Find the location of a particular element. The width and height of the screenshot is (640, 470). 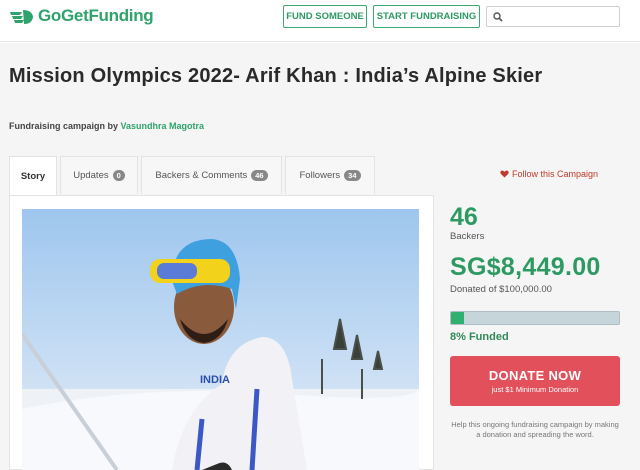

tab-updates: Updates 0 is located at coordinates (99, 175).